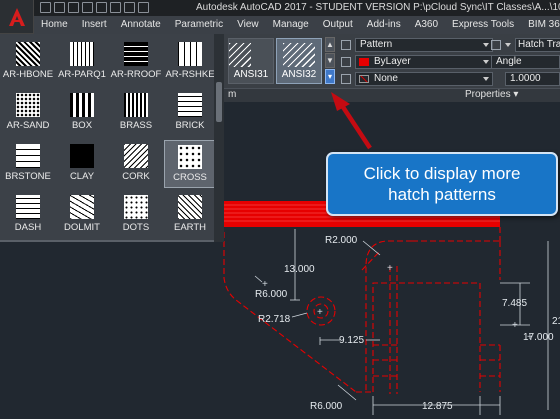  Describe the element at coordinates (136, 156) in the screenshot. I see `cork-pattern-icon` at that location.